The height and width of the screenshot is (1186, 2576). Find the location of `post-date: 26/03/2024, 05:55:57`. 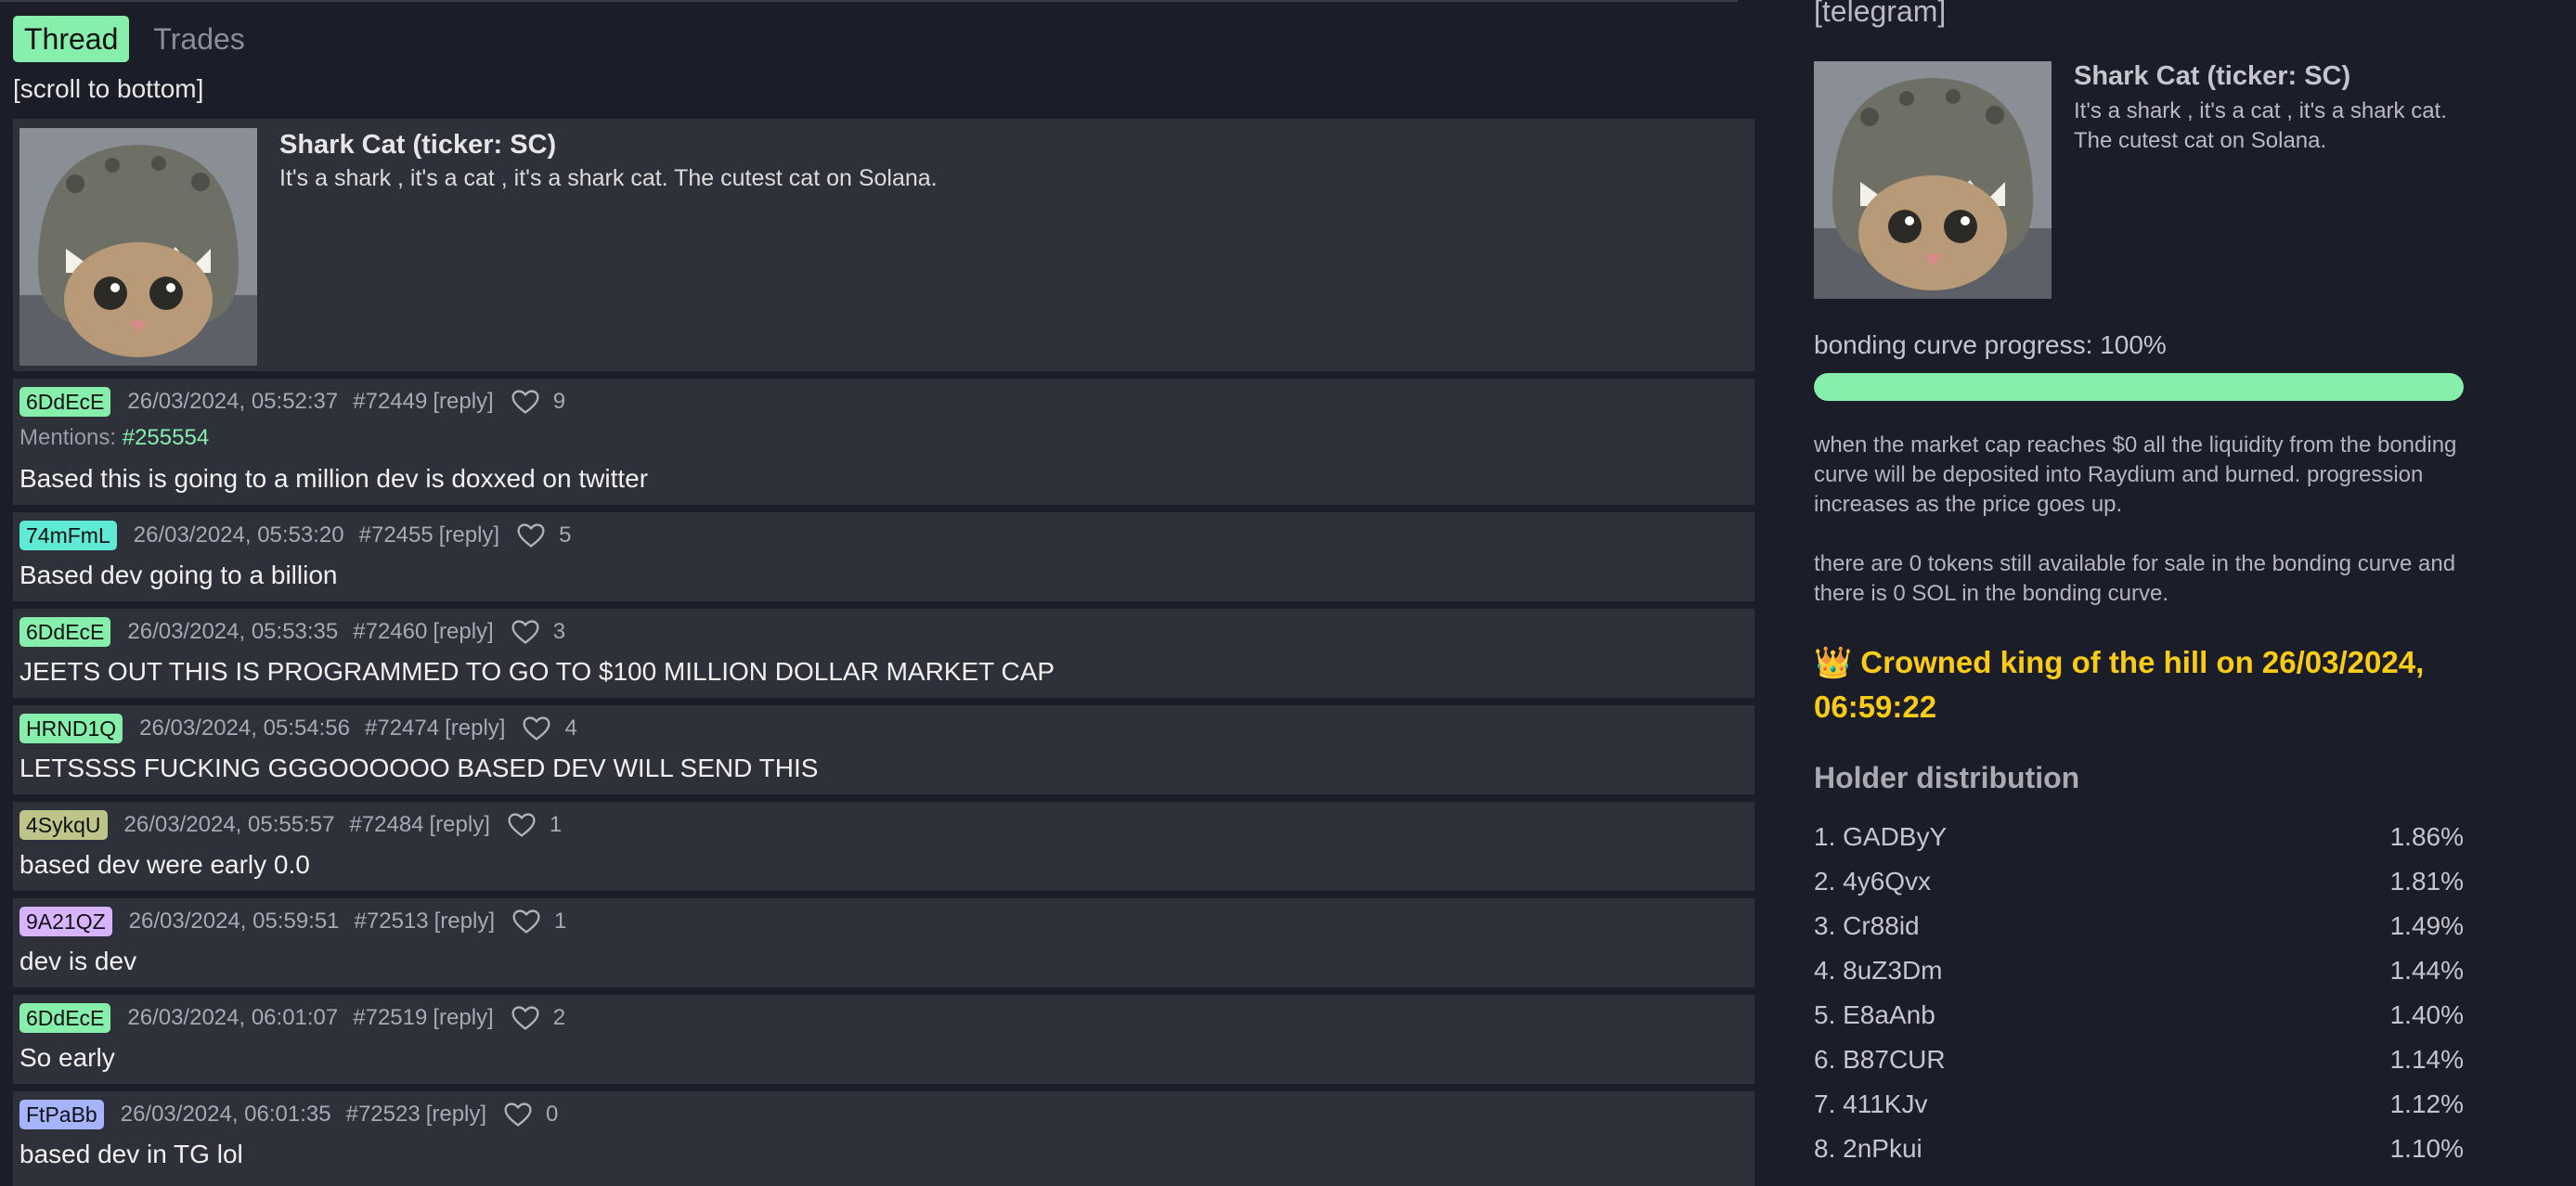

post-date: 26/03/2024, 05:55:57 is located at coordinates (229, 824).